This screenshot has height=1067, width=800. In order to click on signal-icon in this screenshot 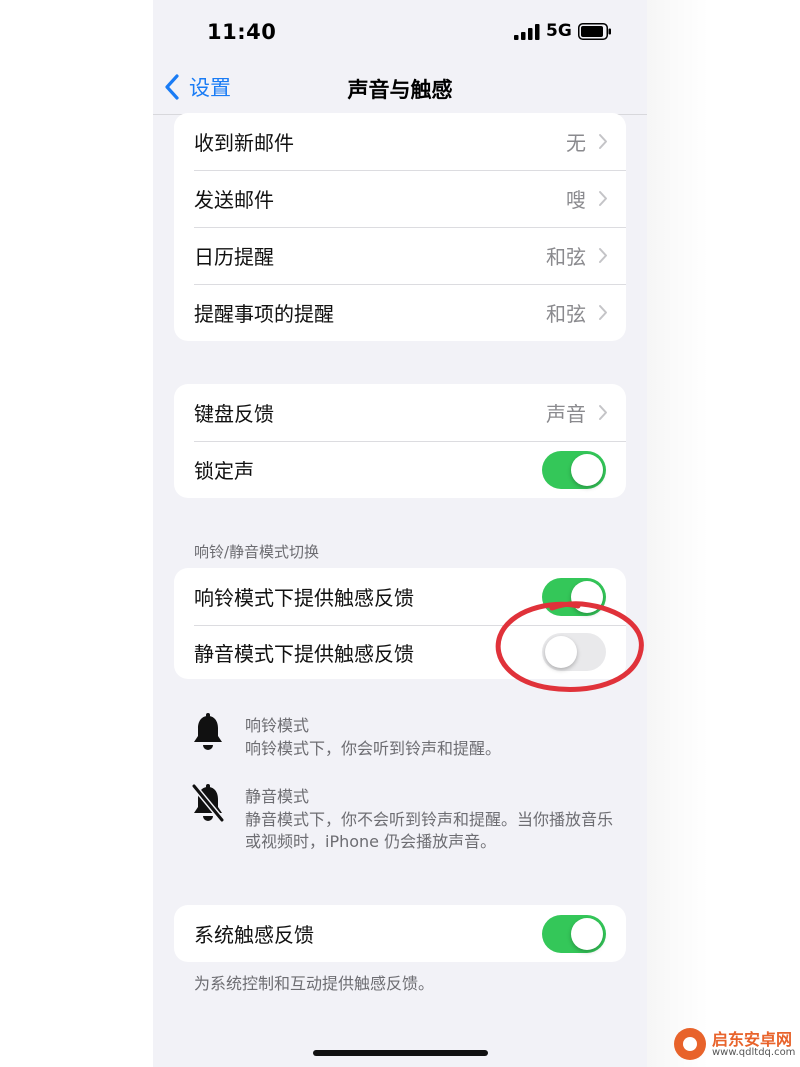, I will do `click(527, 32)`.